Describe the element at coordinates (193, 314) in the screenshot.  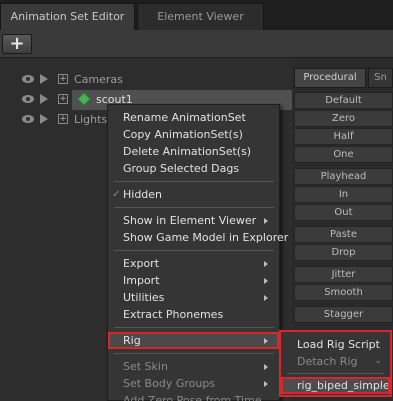
I see `menu-item-extract-phonemes: Extract Phonemes` at that location.